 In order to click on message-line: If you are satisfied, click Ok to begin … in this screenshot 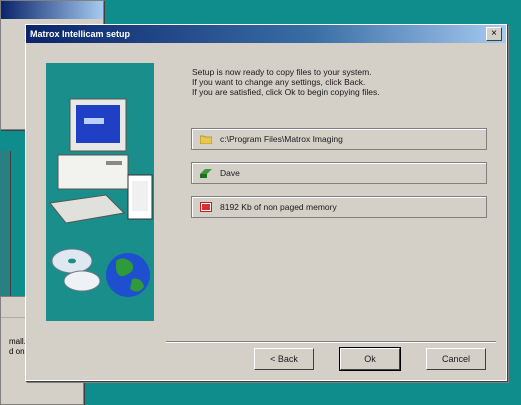, I will do `click(286, 92)`.